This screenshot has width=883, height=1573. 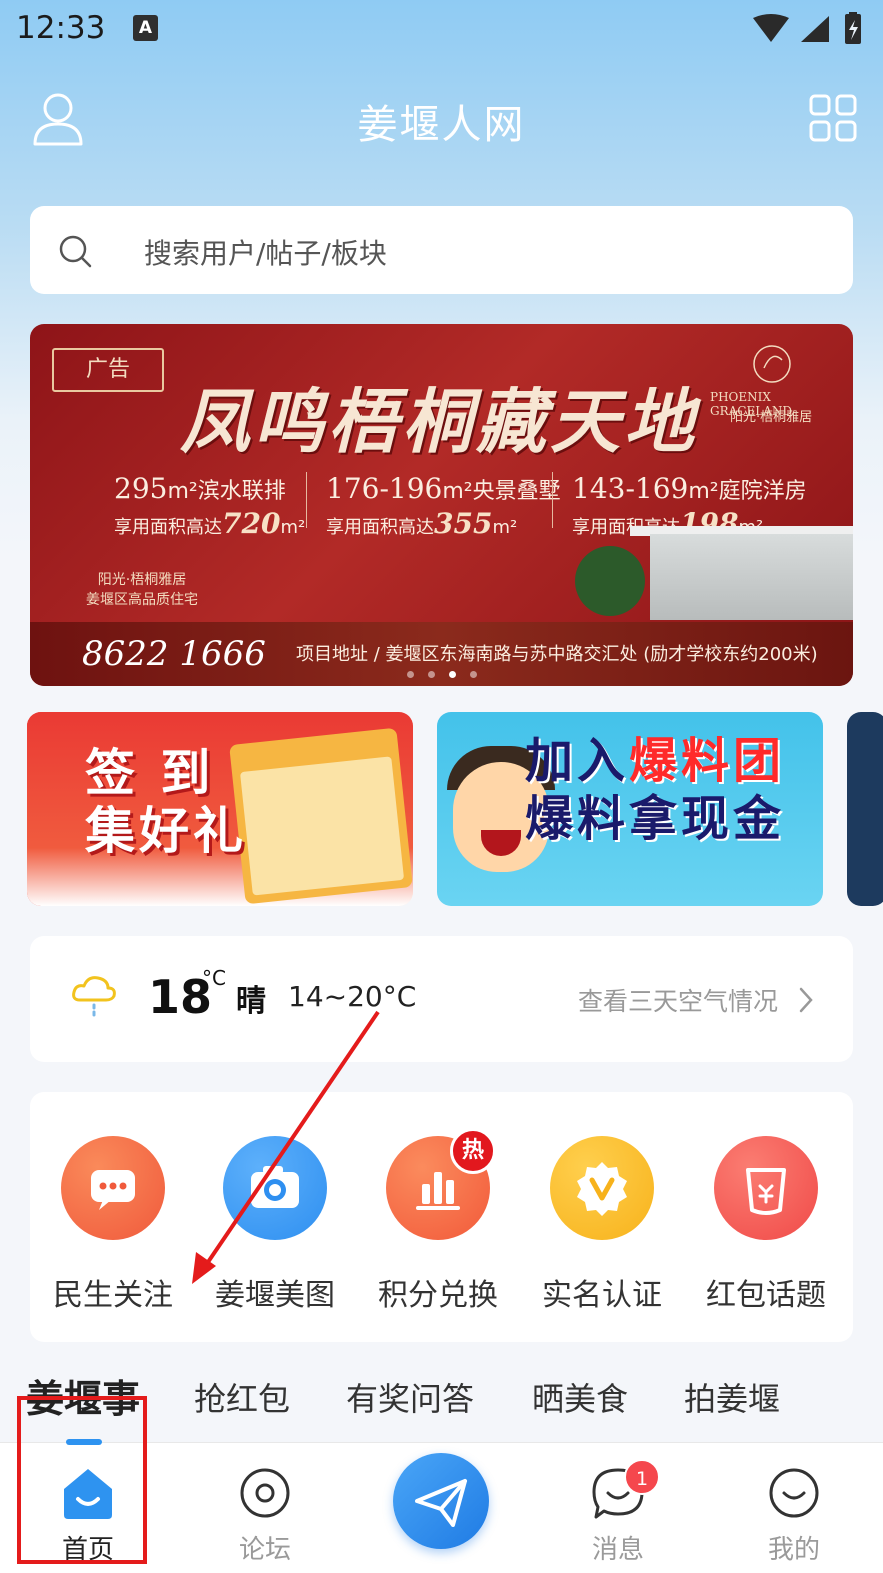 What do you see at coordinates (751, 577) in the screenshot?
I see `house-image` at bounding box center [751, 577].